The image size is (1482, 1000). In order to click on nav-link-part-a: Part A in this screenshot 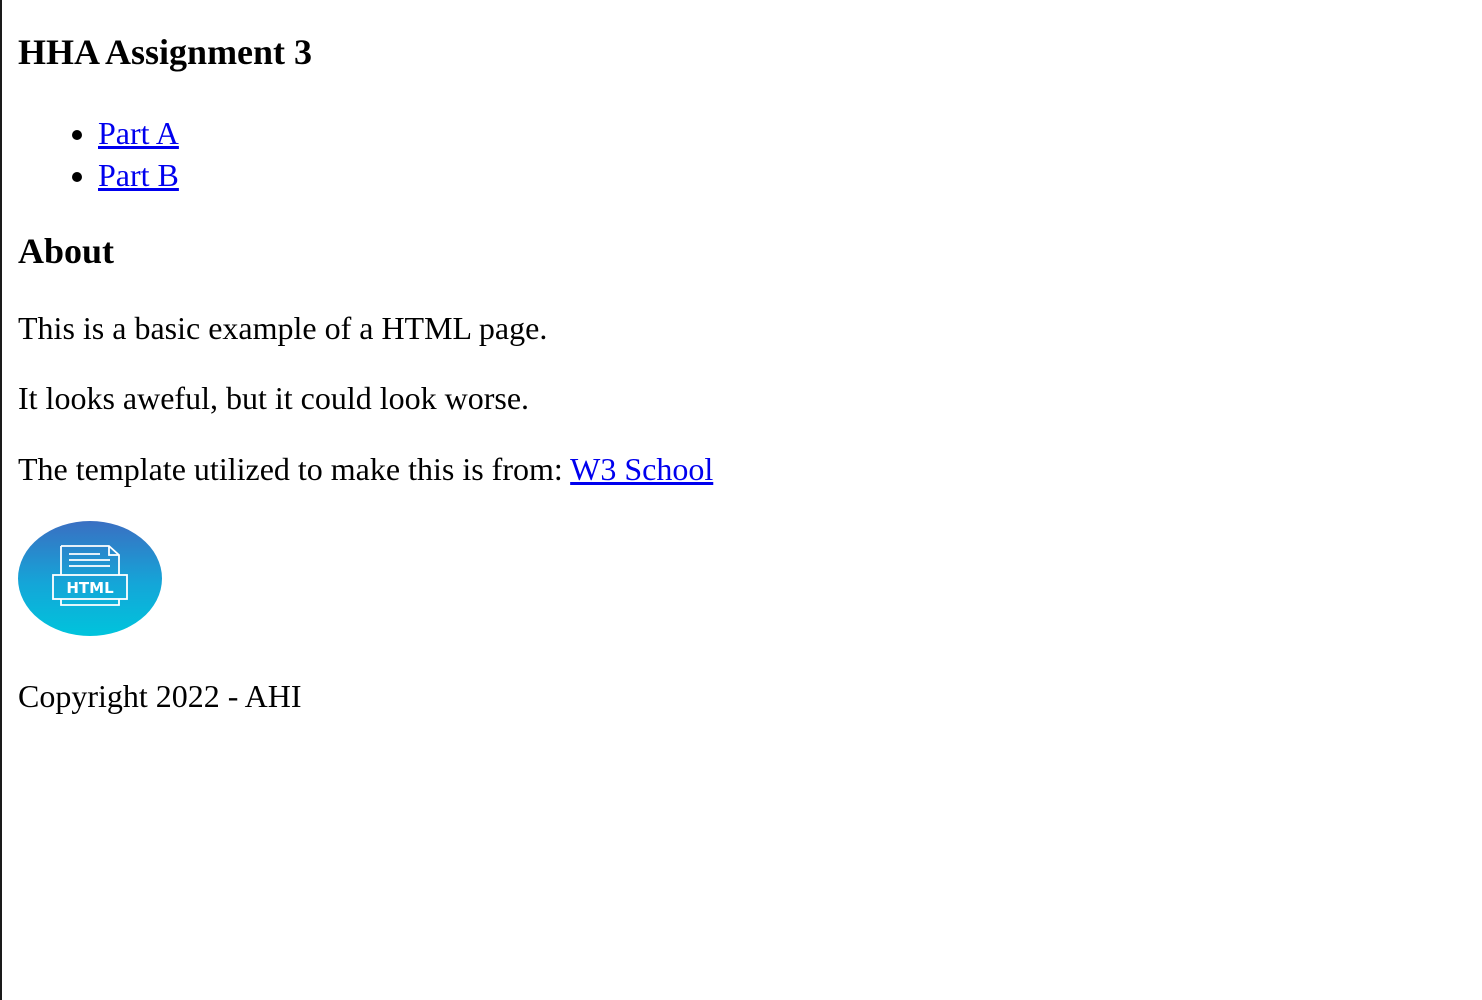, I will do `click(138, 133)`.